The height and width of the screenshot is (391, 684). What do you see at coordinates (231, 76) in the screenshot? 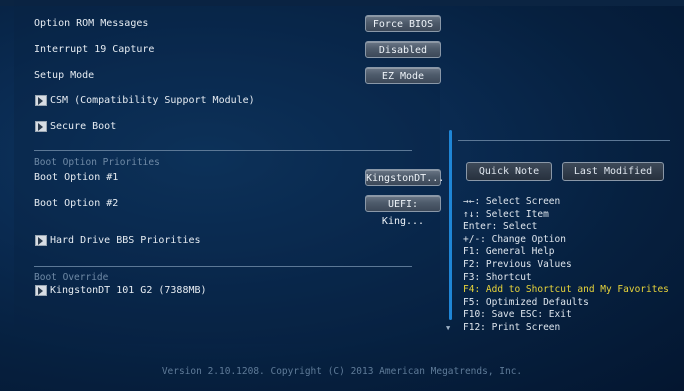
I see `setting-row-setup-mode: Setup Mode EZ Mode` at bounding box center [231, 76].